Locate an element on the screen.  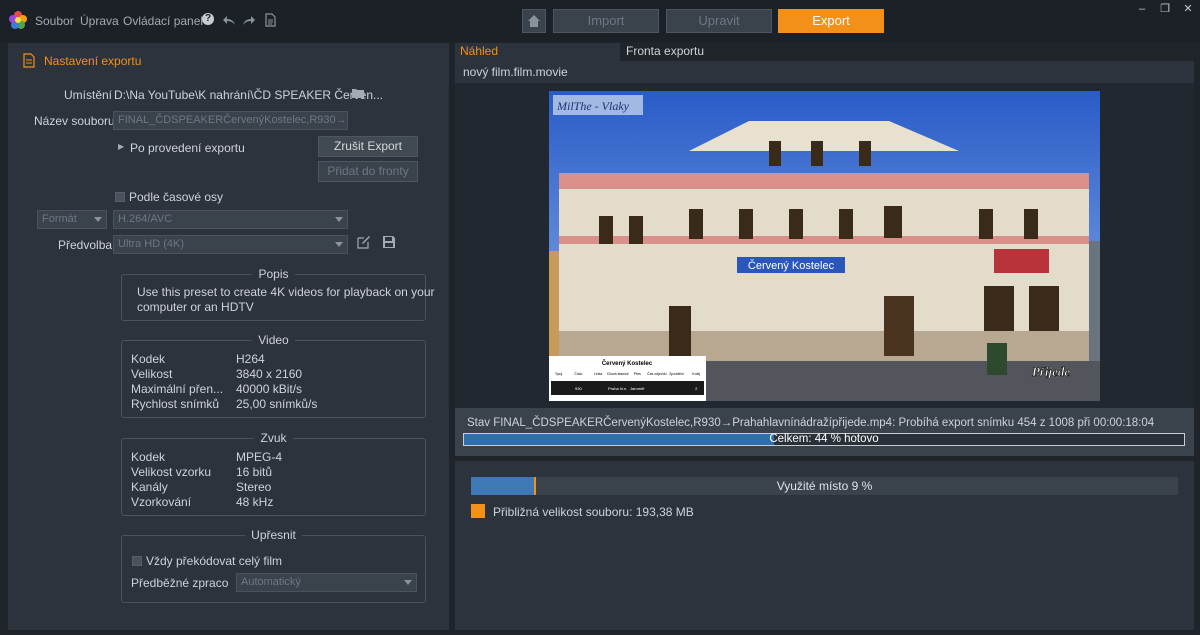
podle-casove-osy-checkbox is located at coordinates (120, 197).